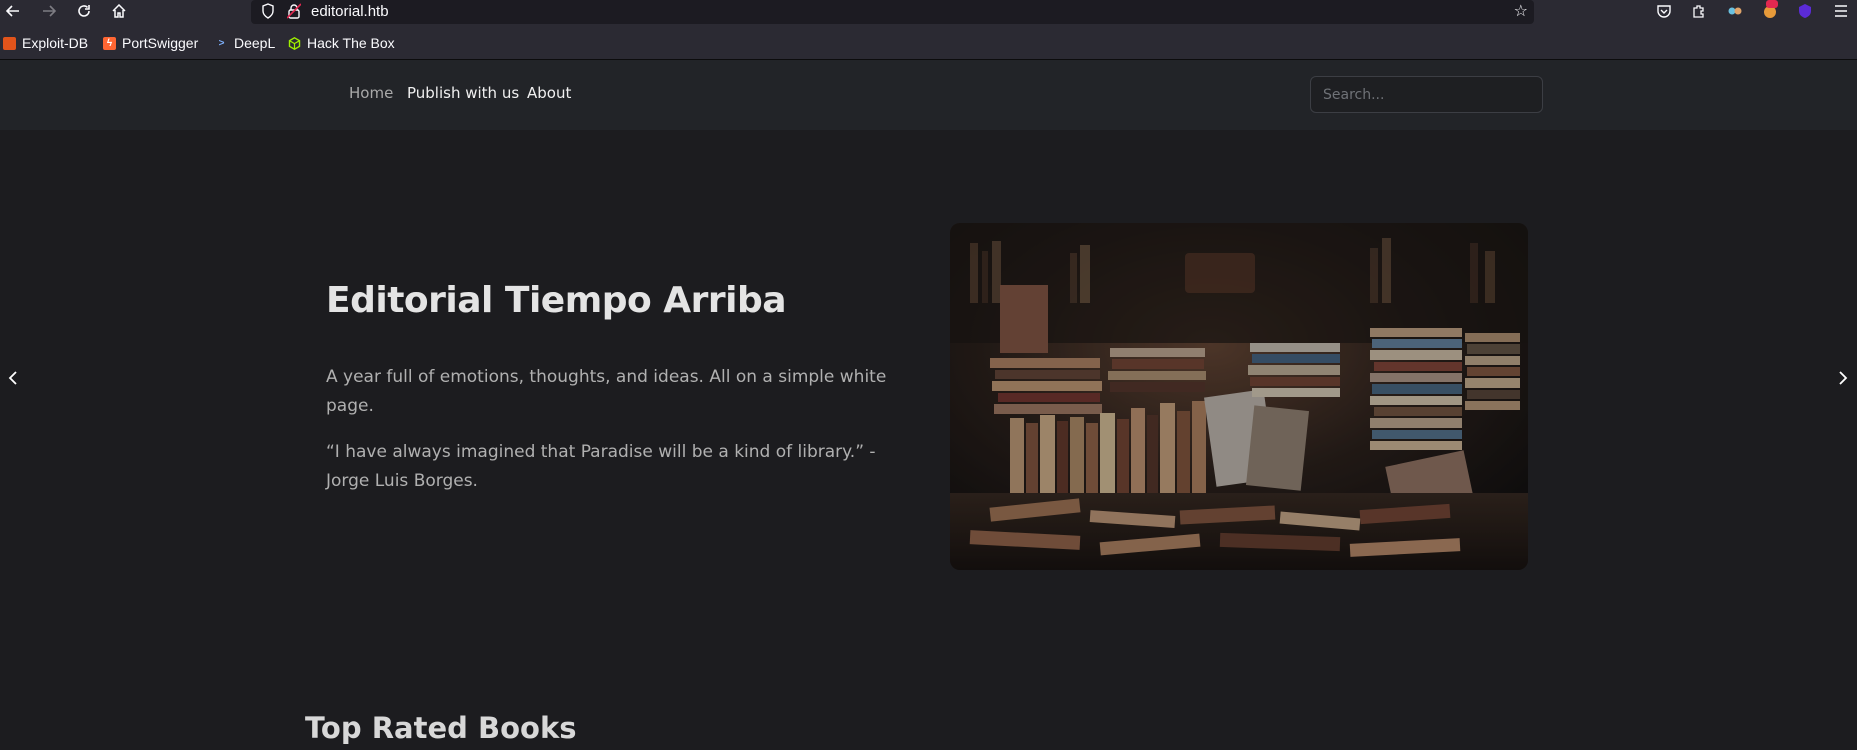 The height and width of the screenshot is (750, 1857). I want to click on forward-arrow-icon, so click(49, 11).